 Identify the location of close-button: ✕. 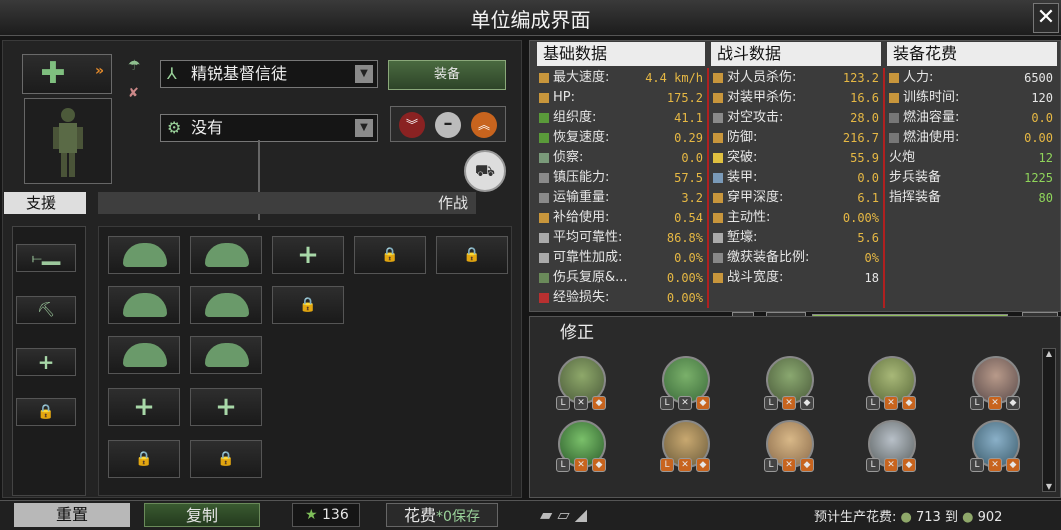
(1046, 18).